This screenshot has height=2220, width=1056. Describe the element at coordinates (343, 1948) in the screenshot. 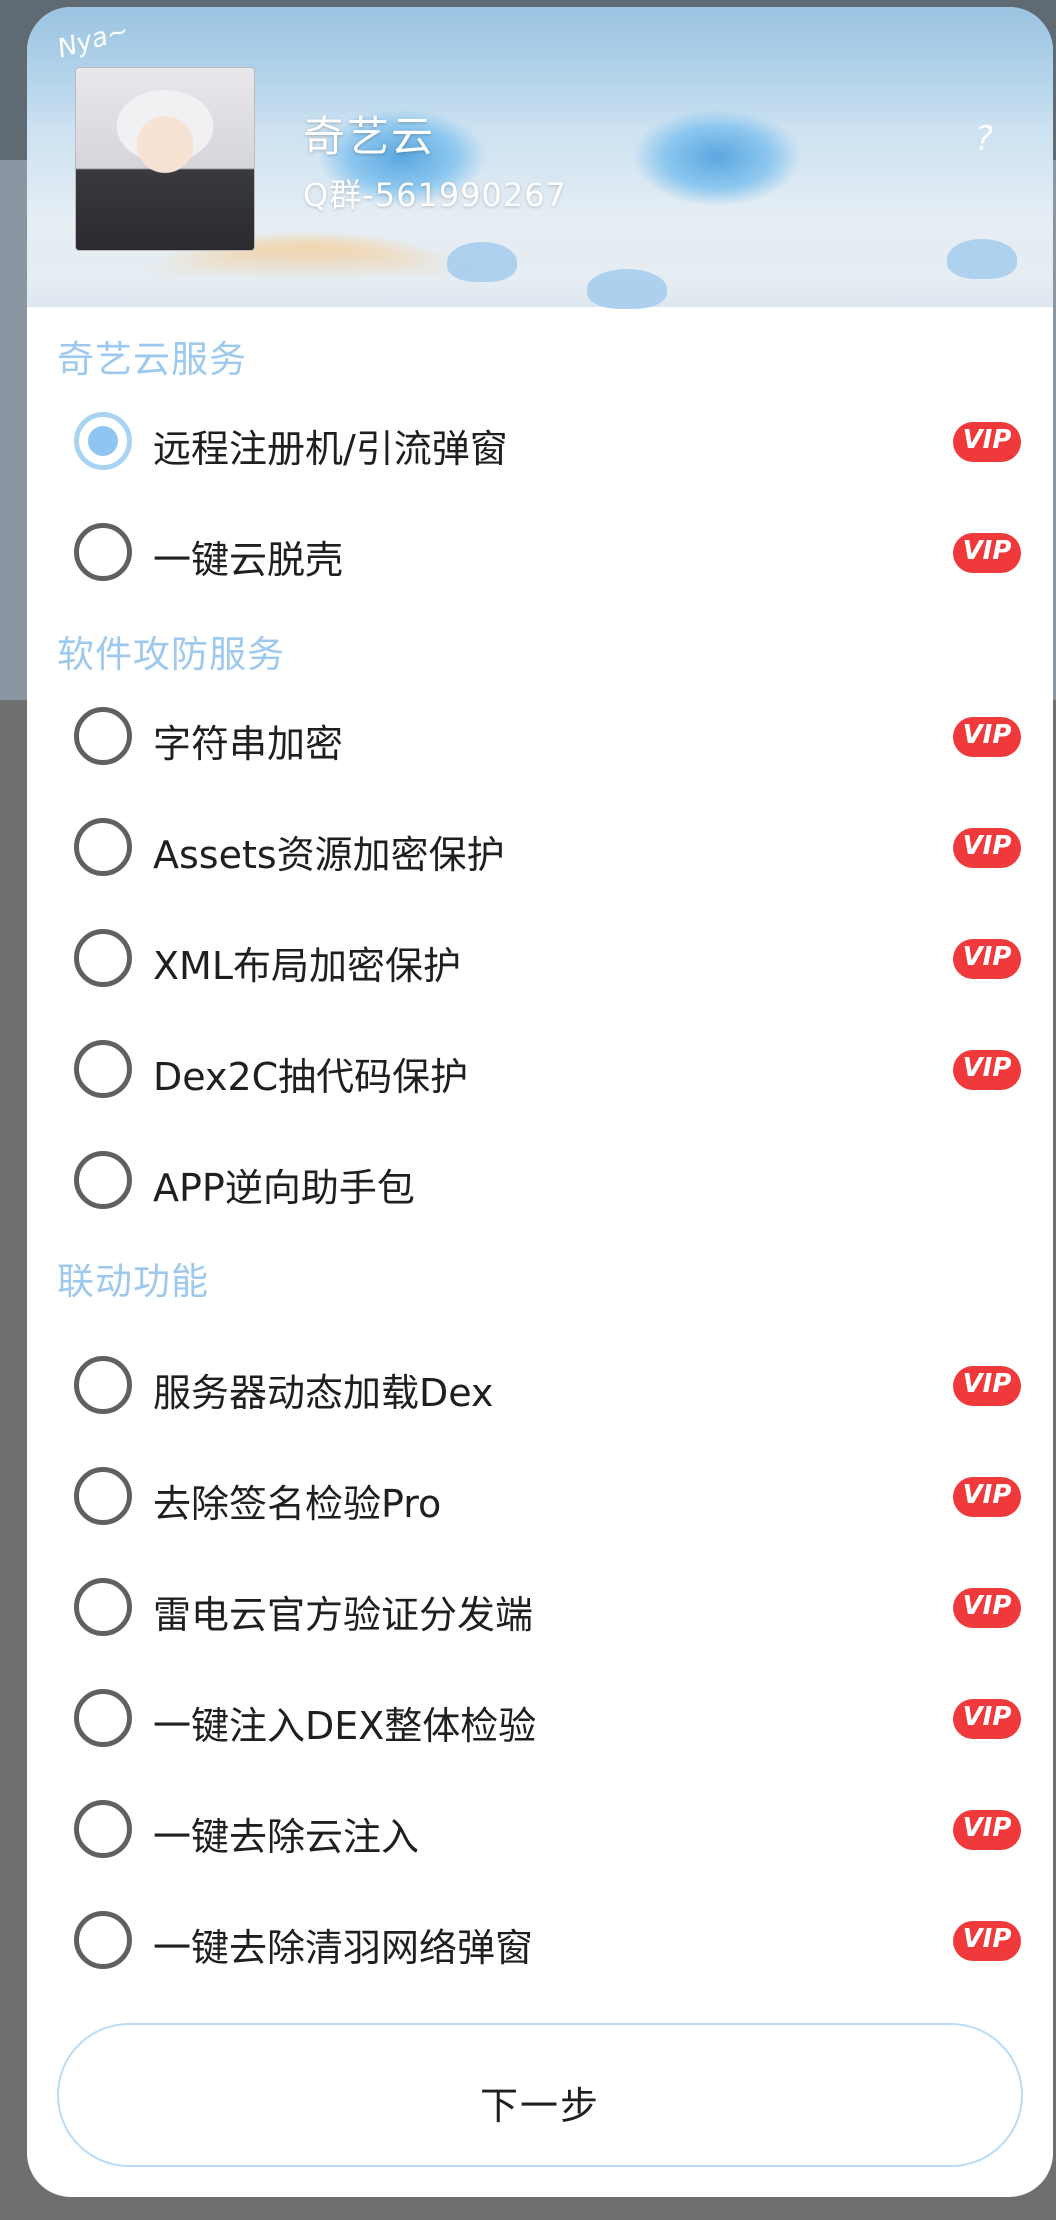

I see `option-label: 一键去除清羽网络弹窗` at that location.